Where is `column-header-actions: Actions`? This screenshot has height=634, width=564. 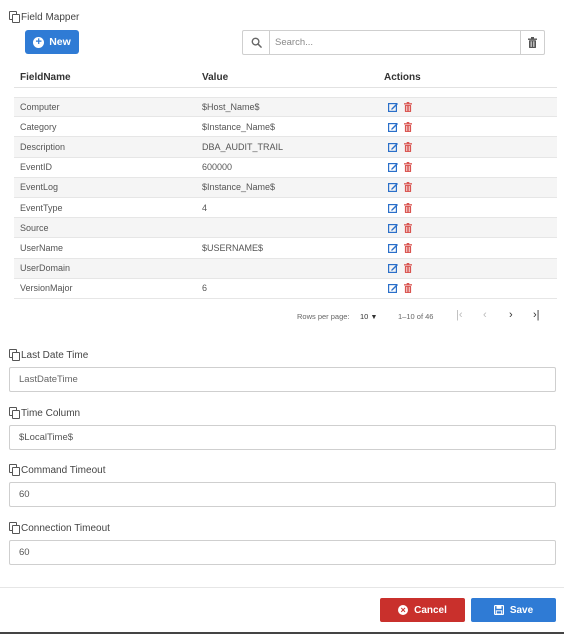 column-header-actions: Actions is located at coordinates (402, 77).